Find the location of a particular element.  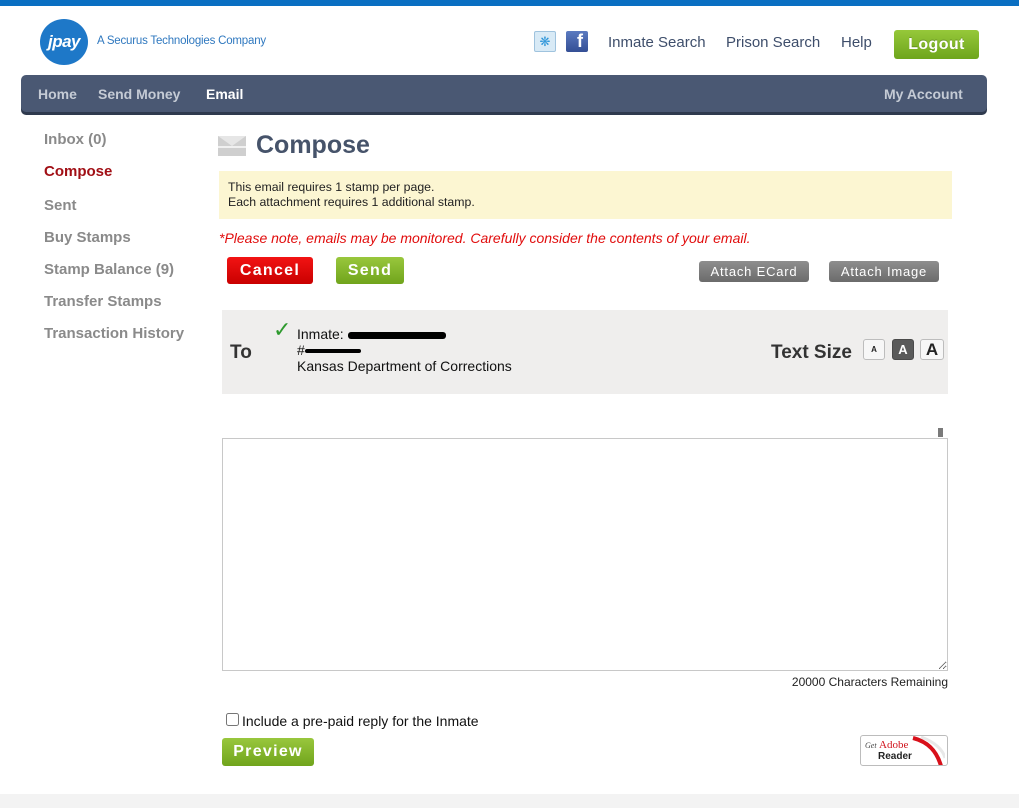

inmate-search-link: Inmate Search is located at coordinates (657, 42).